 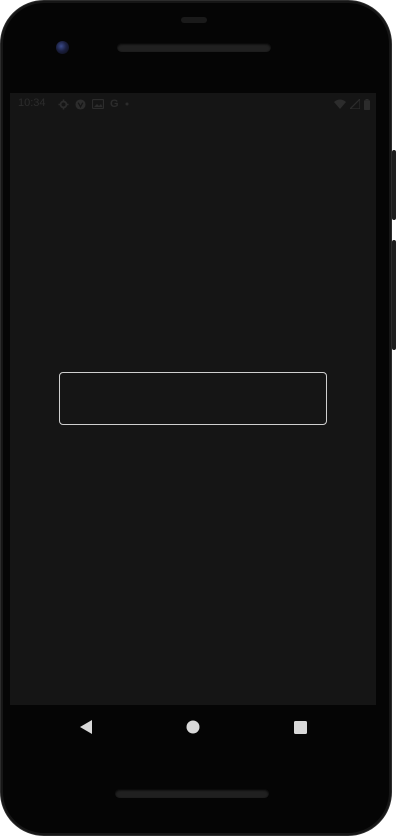 I want to click on dot-icon, so click(x=127, y=104).